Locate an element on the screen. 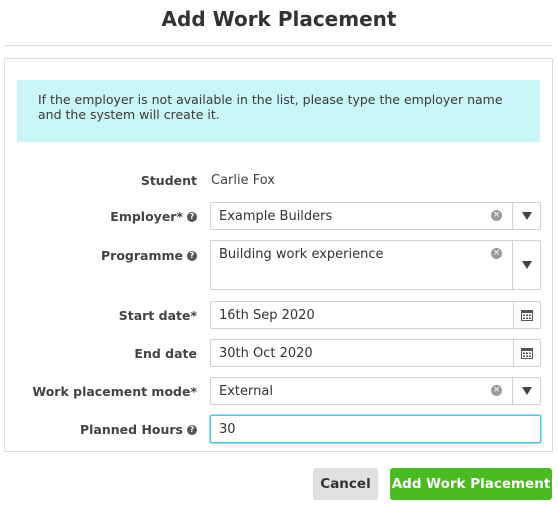 The image size is (558, 508). planned-hours-label: Planned Hours ? is located at coordinates (138, 429).